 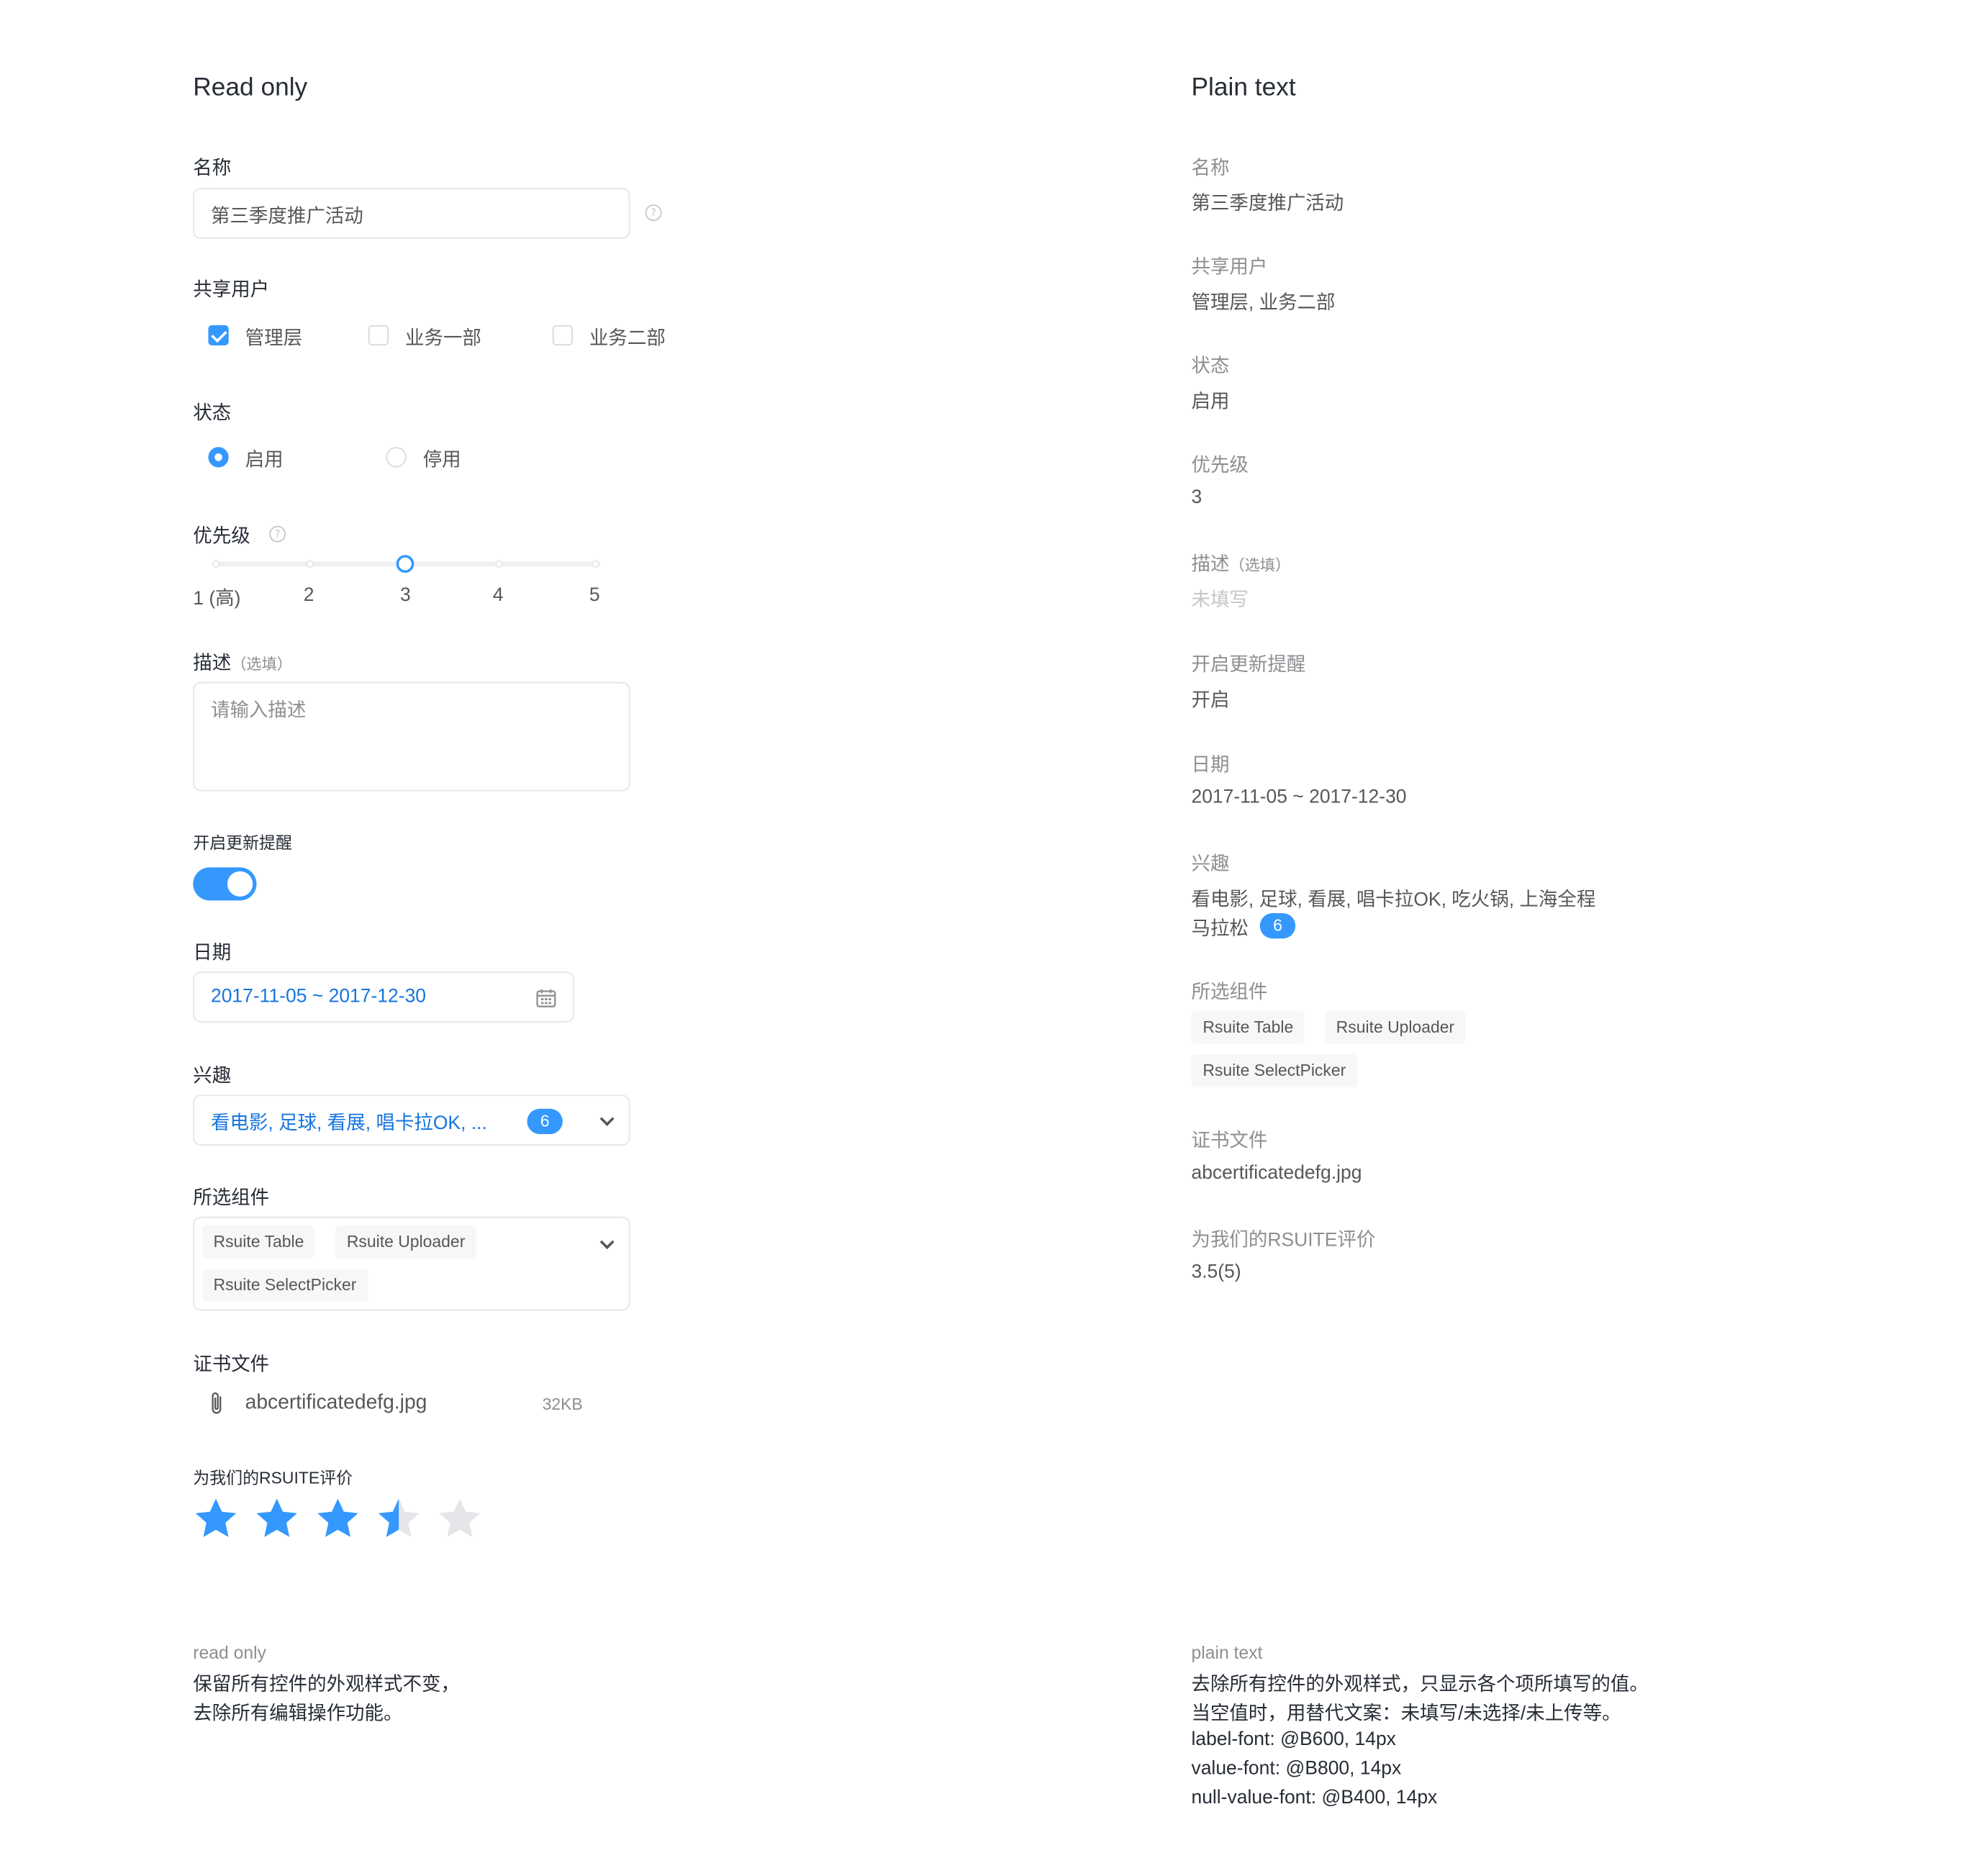 I want to click on plain-label: 日期, so click(x=1210, y=765).